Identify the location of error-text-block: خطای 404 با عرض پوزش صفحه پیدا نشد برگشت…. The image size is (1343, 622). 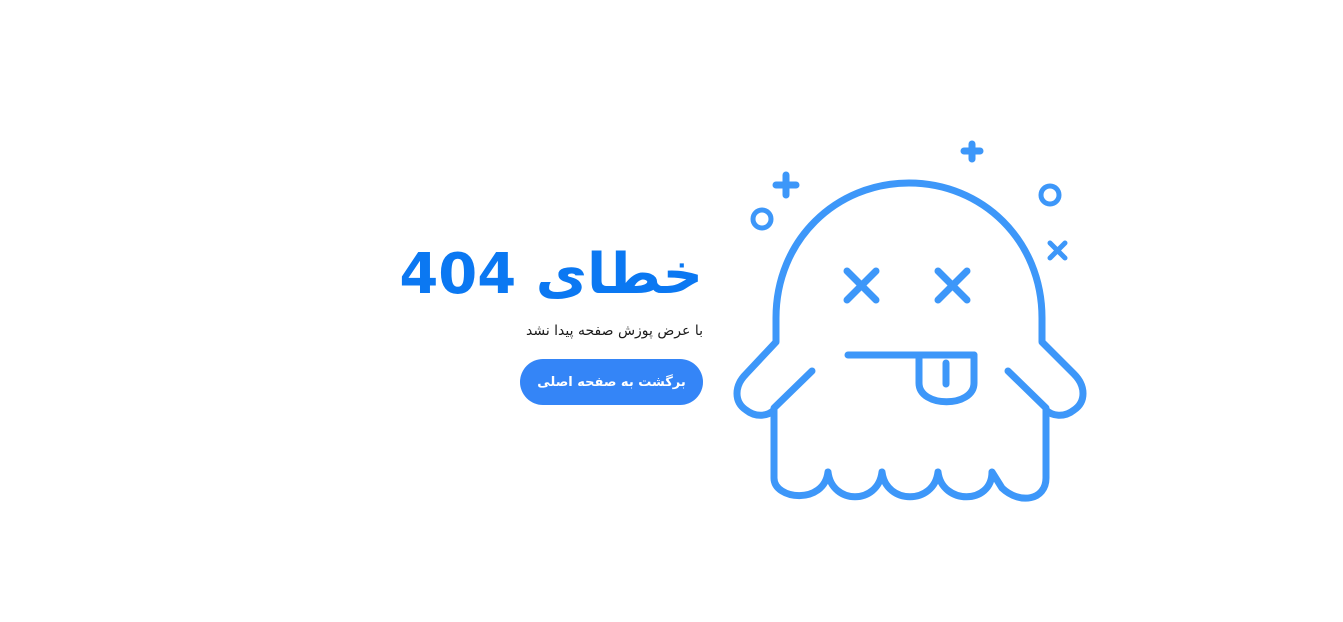
(543, 322).